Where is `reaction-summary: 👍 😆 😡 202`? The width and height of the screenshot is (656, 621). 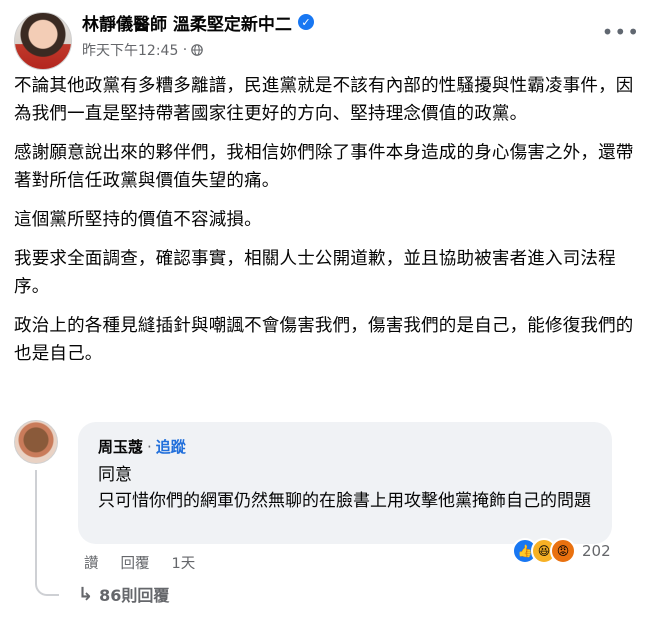
reaction-summary: 👍 😆 😡 202 is located at coordinates (561, 551).